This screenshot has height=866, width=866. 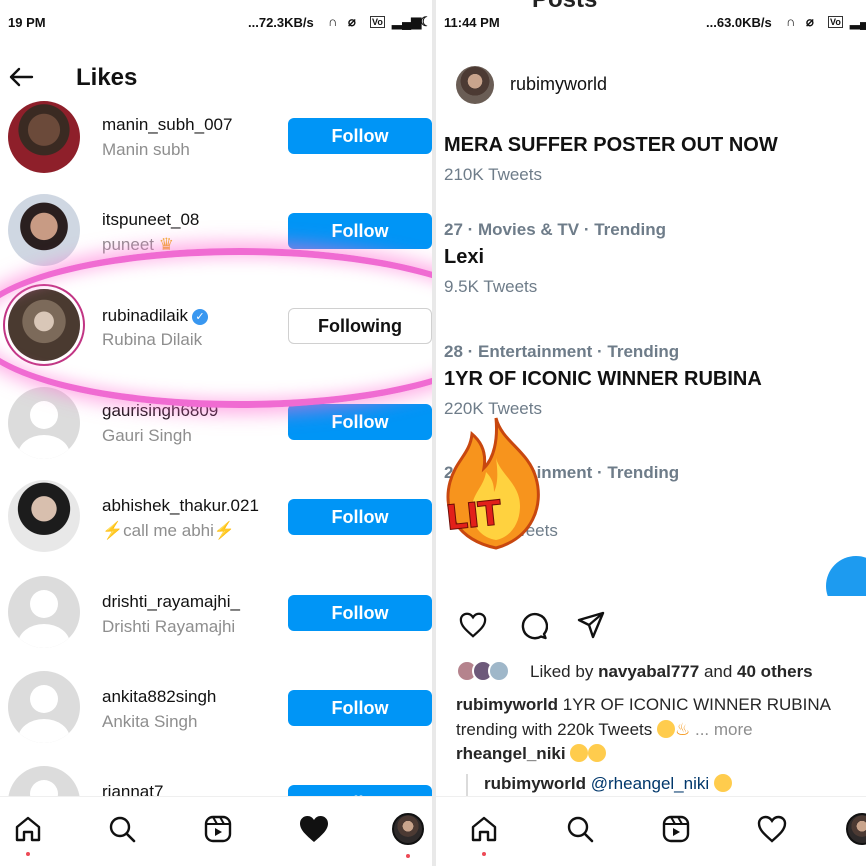 What do you see at coordinates (491, 286) in the screenshot?
I see `trend-count: 9.5K Tweets` at bounding box center [491, 286].